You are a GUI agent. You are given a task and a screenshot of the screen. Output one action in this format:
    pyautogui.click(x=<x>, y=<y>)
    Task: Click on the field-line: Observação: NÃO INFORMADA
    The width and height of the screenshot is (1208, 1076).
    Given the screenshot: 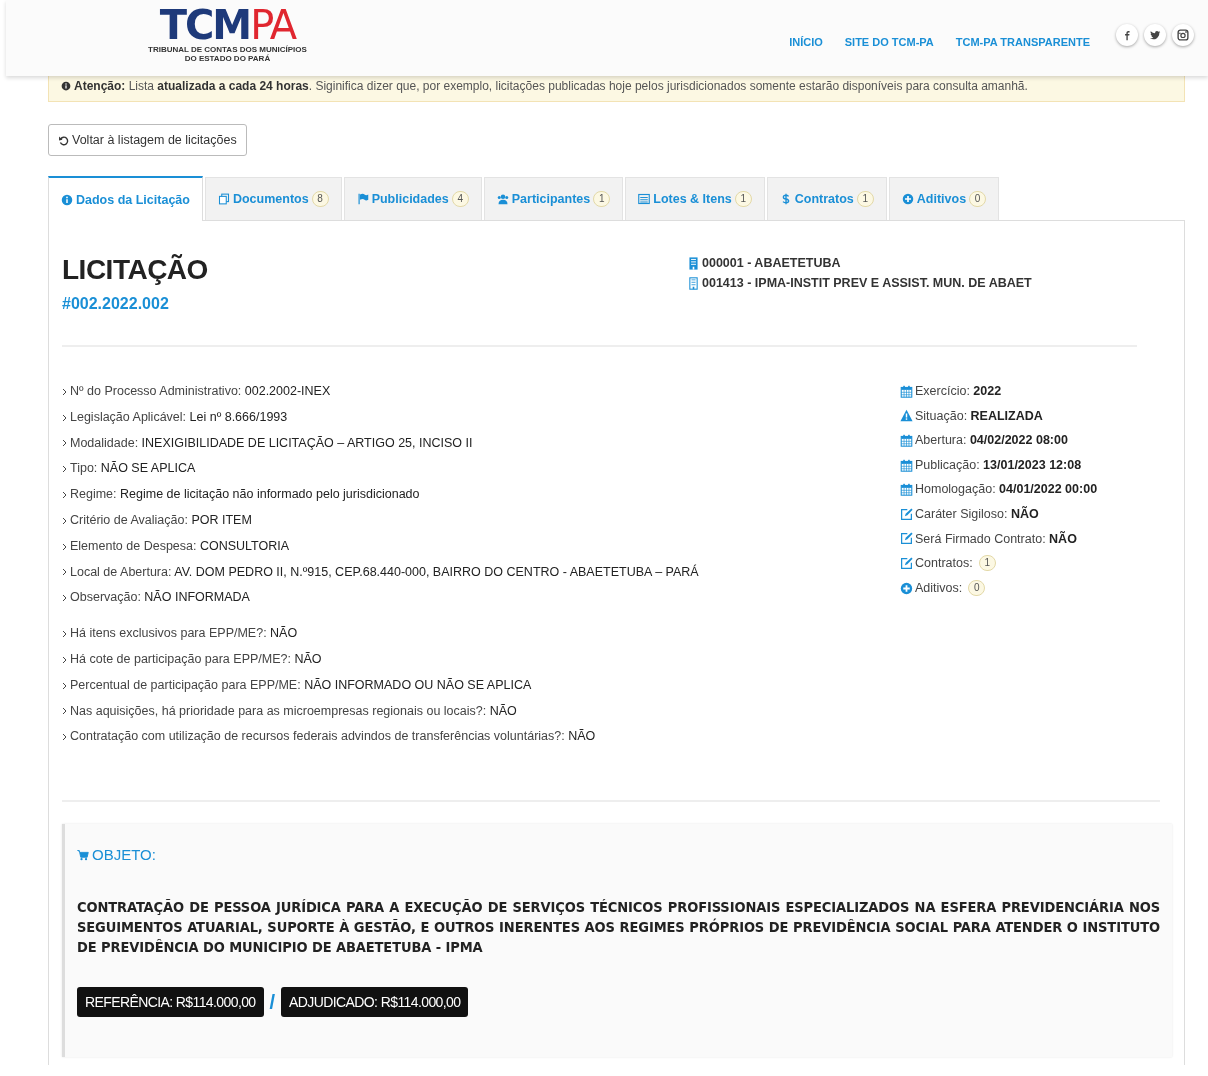 What is the action you would take?
    pyautogui.click(x=160, y=598)
    